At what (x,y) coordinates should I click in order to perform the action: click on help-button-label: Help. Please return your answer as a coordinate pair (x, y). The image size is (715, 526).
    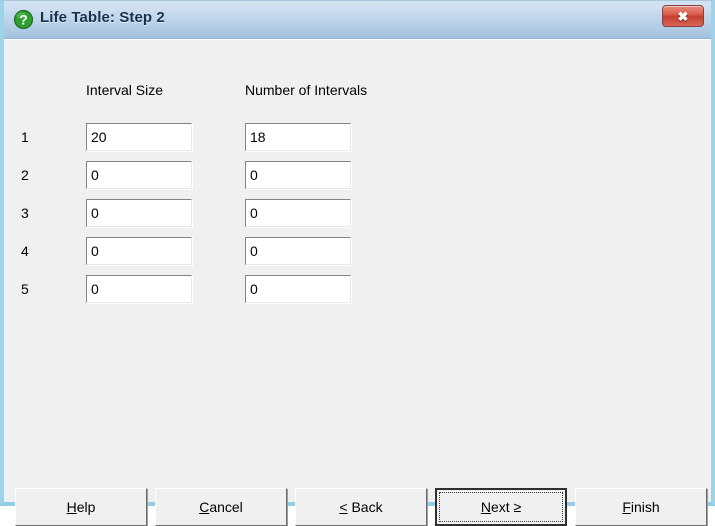
    Looking at the image, I should click on (81, 507).